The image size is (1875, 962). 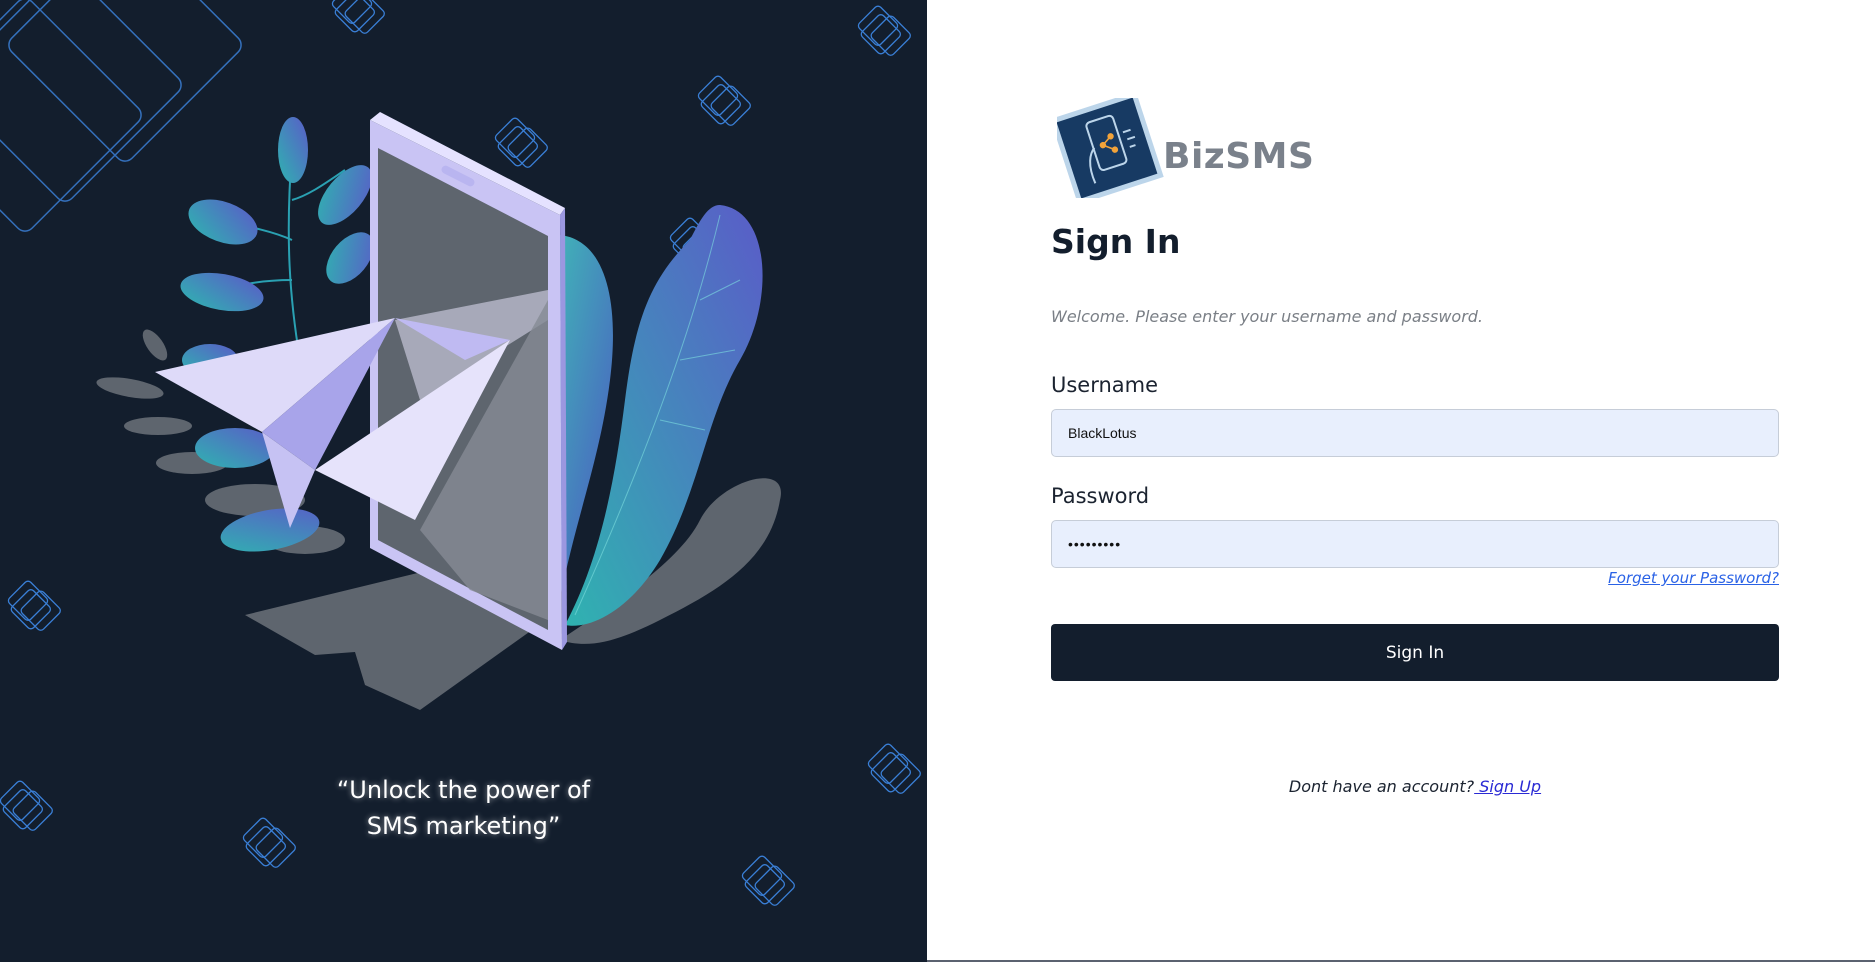 I want to click on signup-prompt: Dont have an account?, so click(x=1381, y=786).